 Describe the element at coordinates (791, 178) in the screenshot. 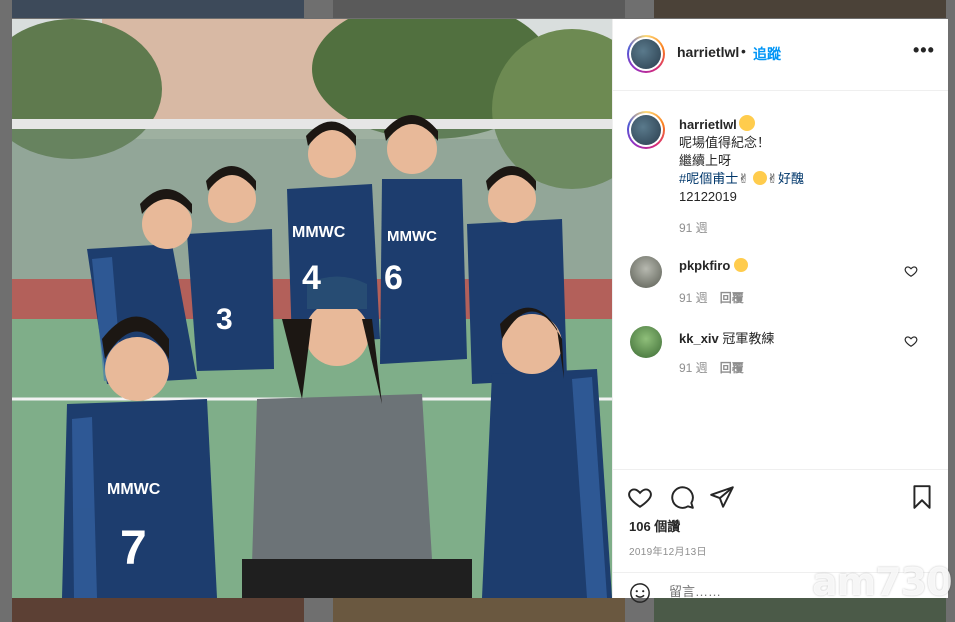

I see `caption-hashtag-suffix: 好醜` at that location.